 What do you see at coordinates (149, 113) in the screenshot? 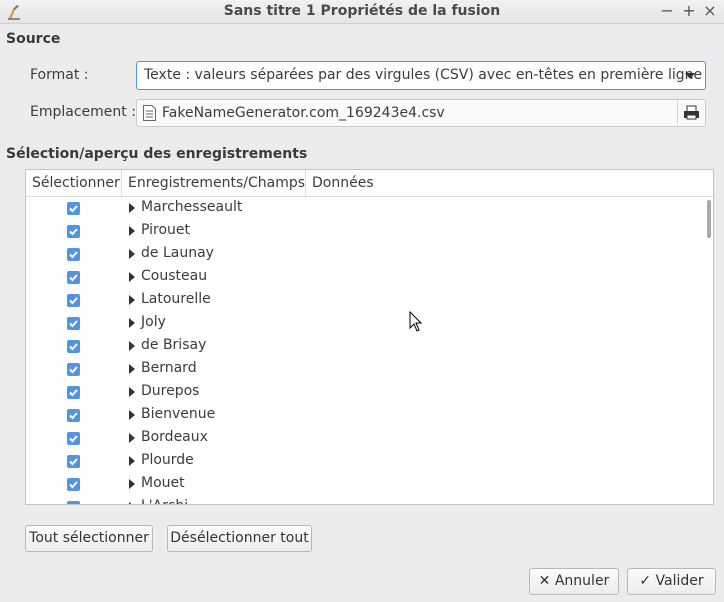
I see `file-icon` at bounding box center [149, 113].